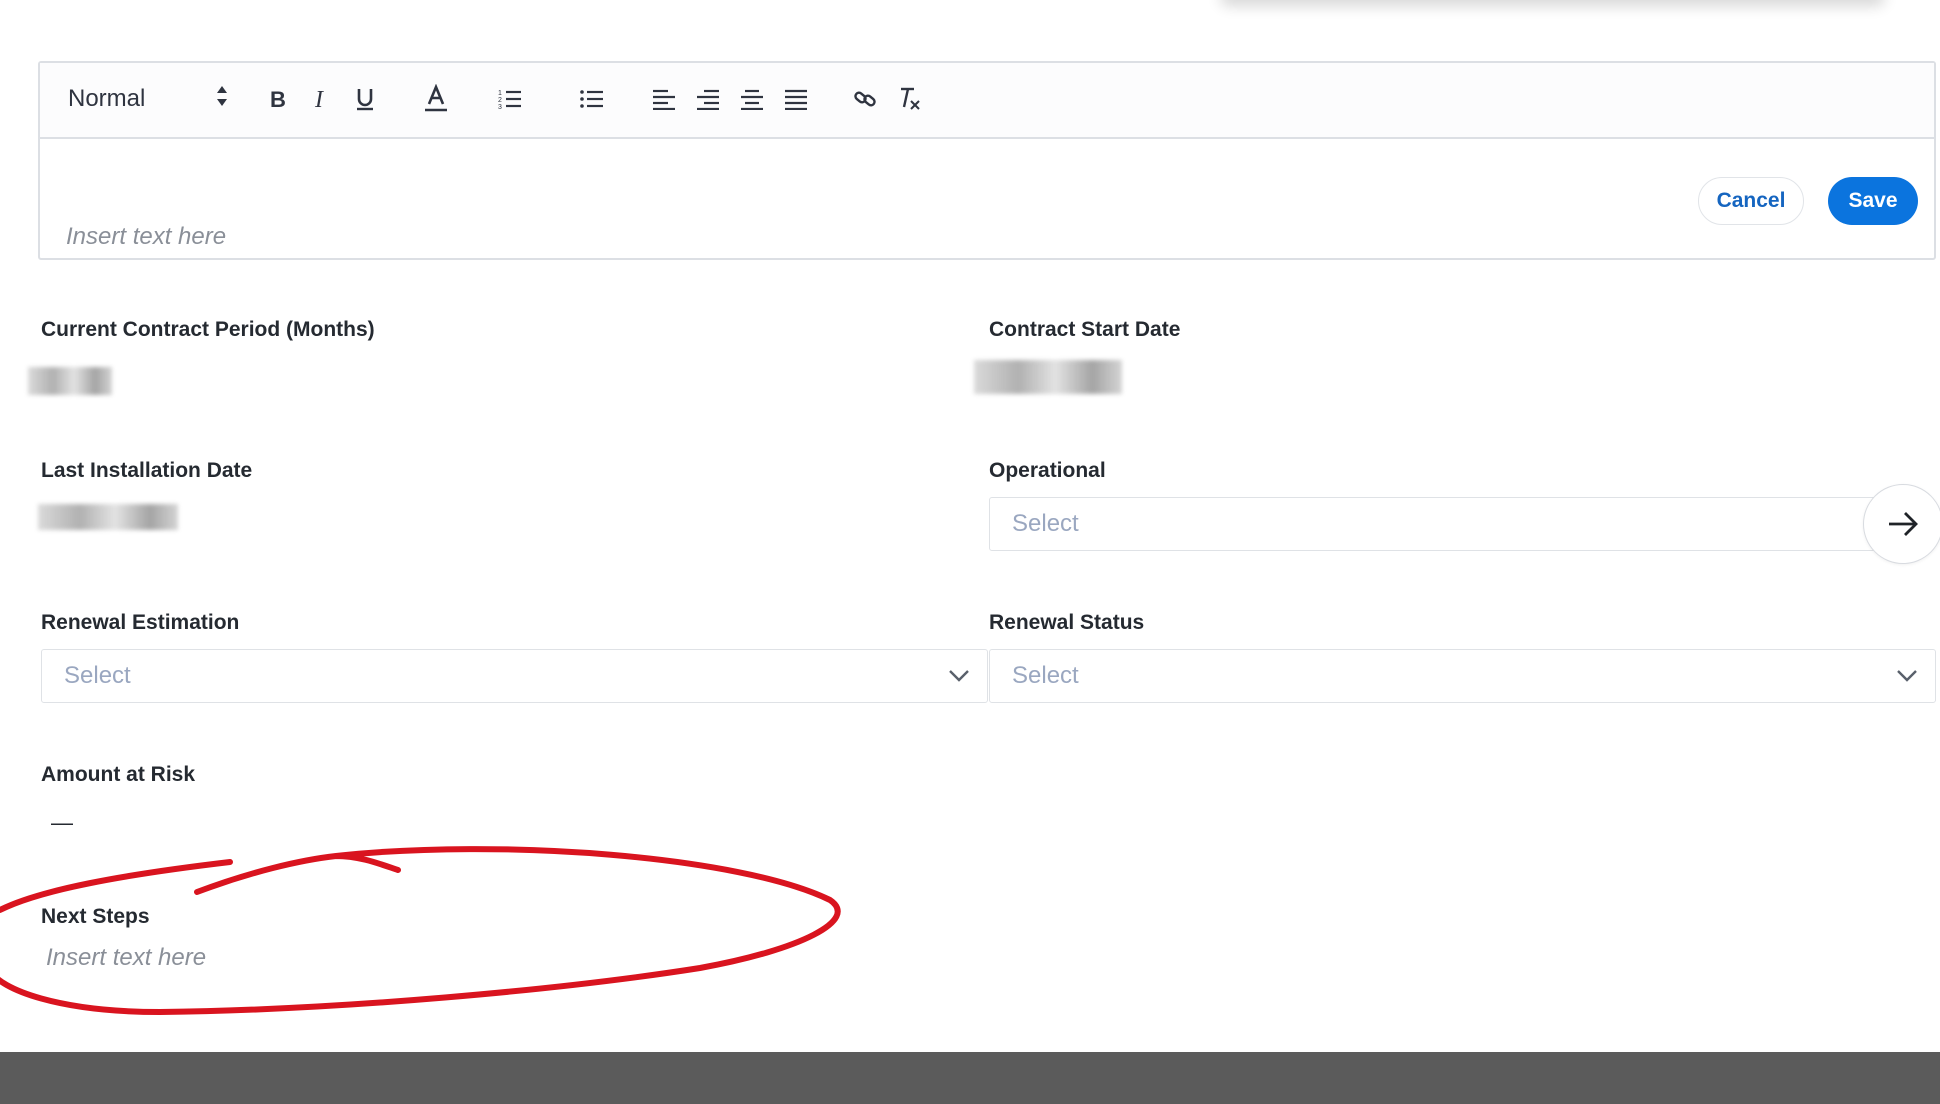 This screenshot has height=1104, width=1940. What do you see at coordinates (118, 774) in the screenshot?
I see `amount-at-risk-label: Amount at Risk` at bounding box center [118, 774].